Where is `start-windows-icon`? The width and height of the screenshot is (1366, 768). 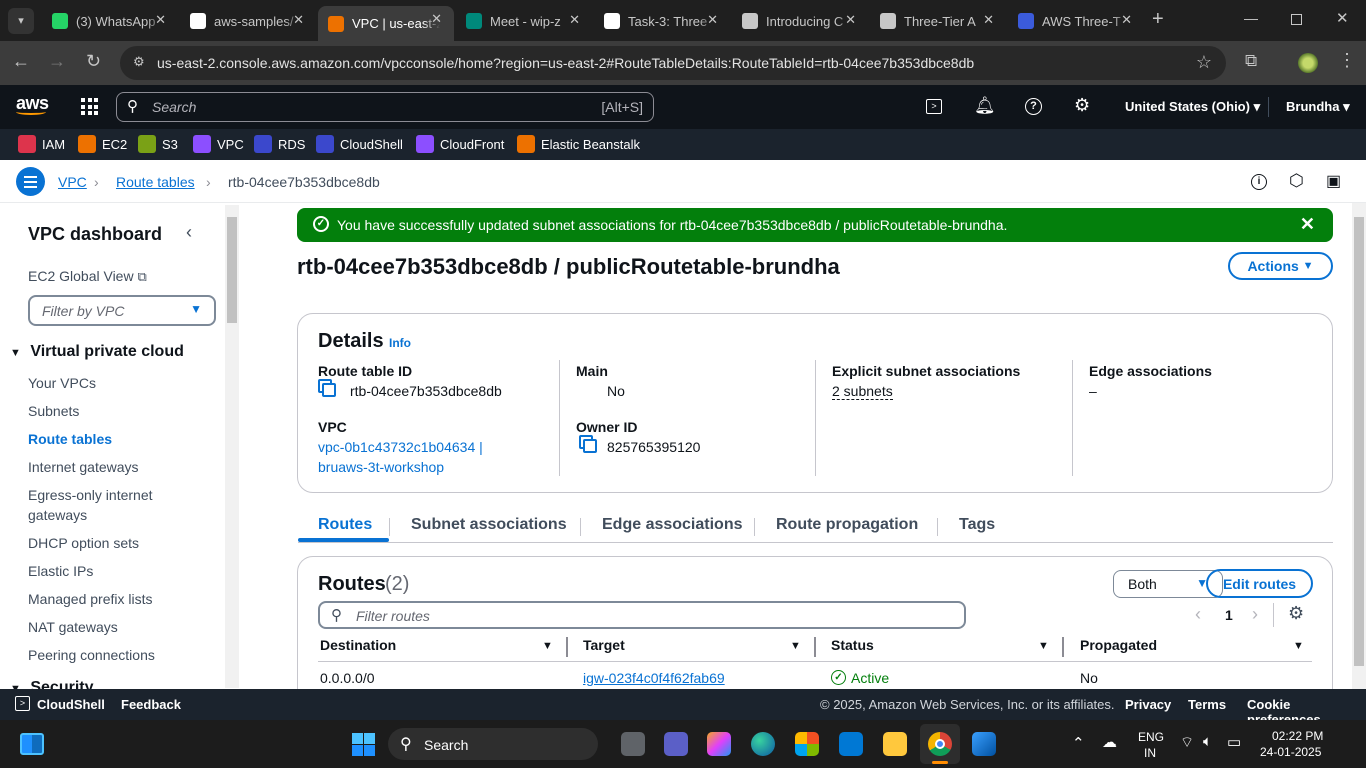 start-windows-icon is located at coordinates (363, 744).